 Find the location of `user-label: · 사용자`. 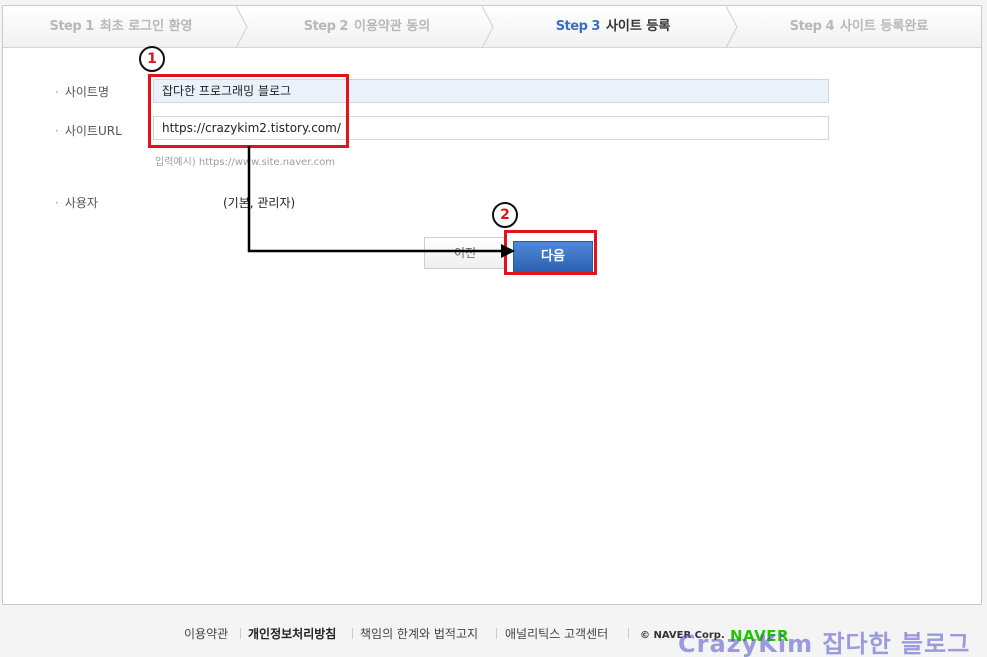

user-label: · 사용자 is located at coordinates (76, 203).